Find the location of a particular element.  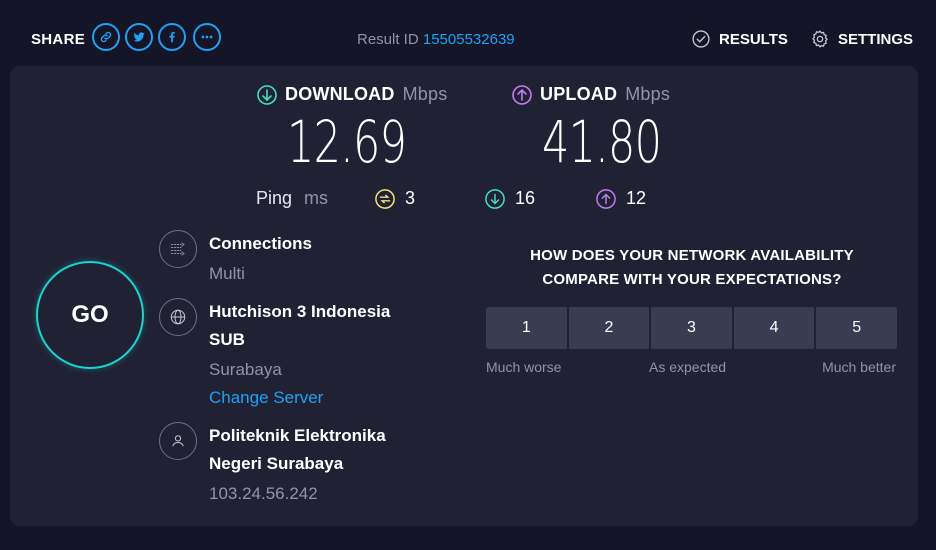

results-nav: RESULTS is located at coordinates (739, 39).